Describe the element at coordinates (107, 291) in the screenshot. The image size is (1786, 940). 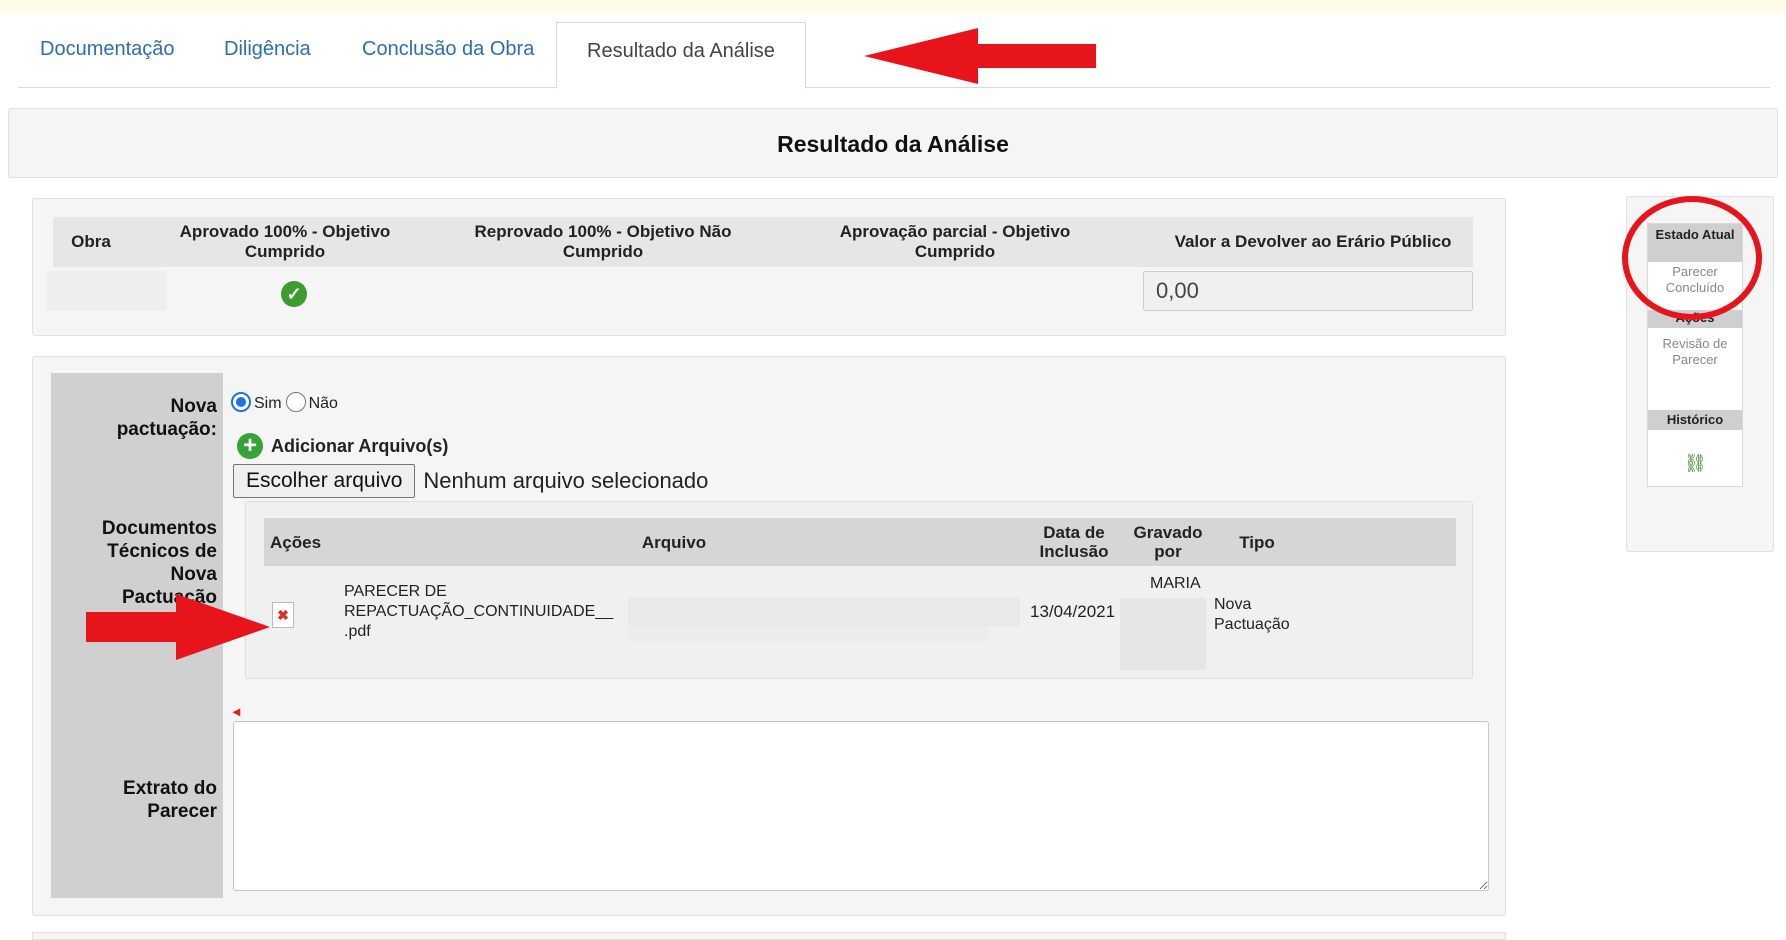
I see `obra-value-redacted` at that location.